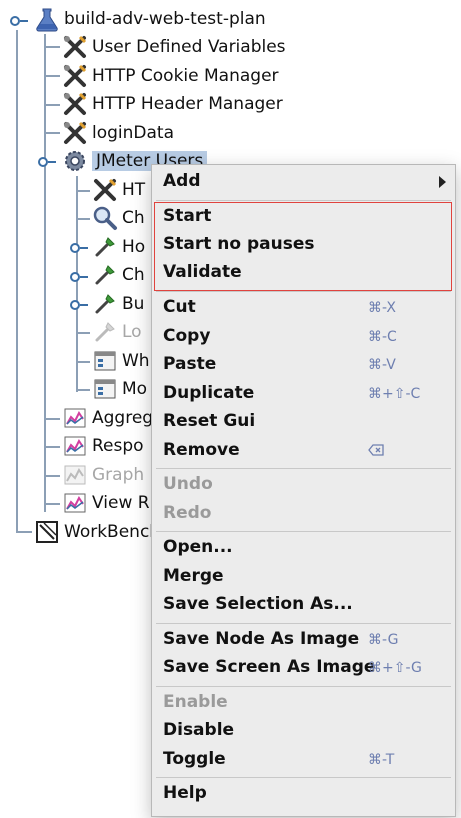 The width and height of the screenshot is (461, 818). I want to click on tree-node-bu: Bu, so click(118, 304).